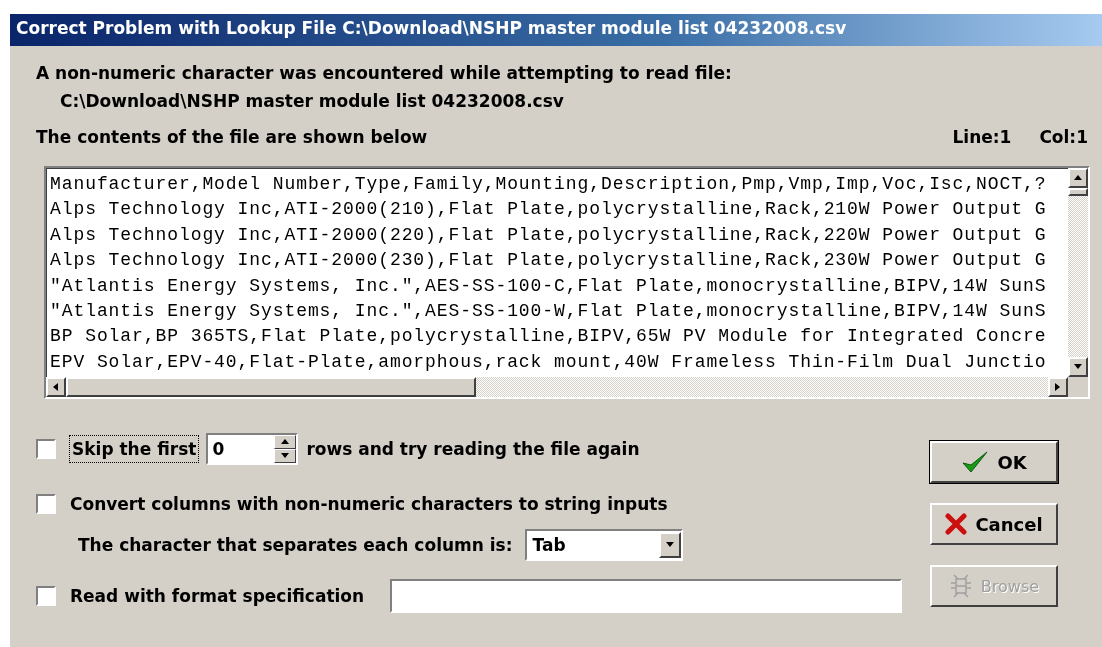  I want to click on decrement-button, so click(285, 456).